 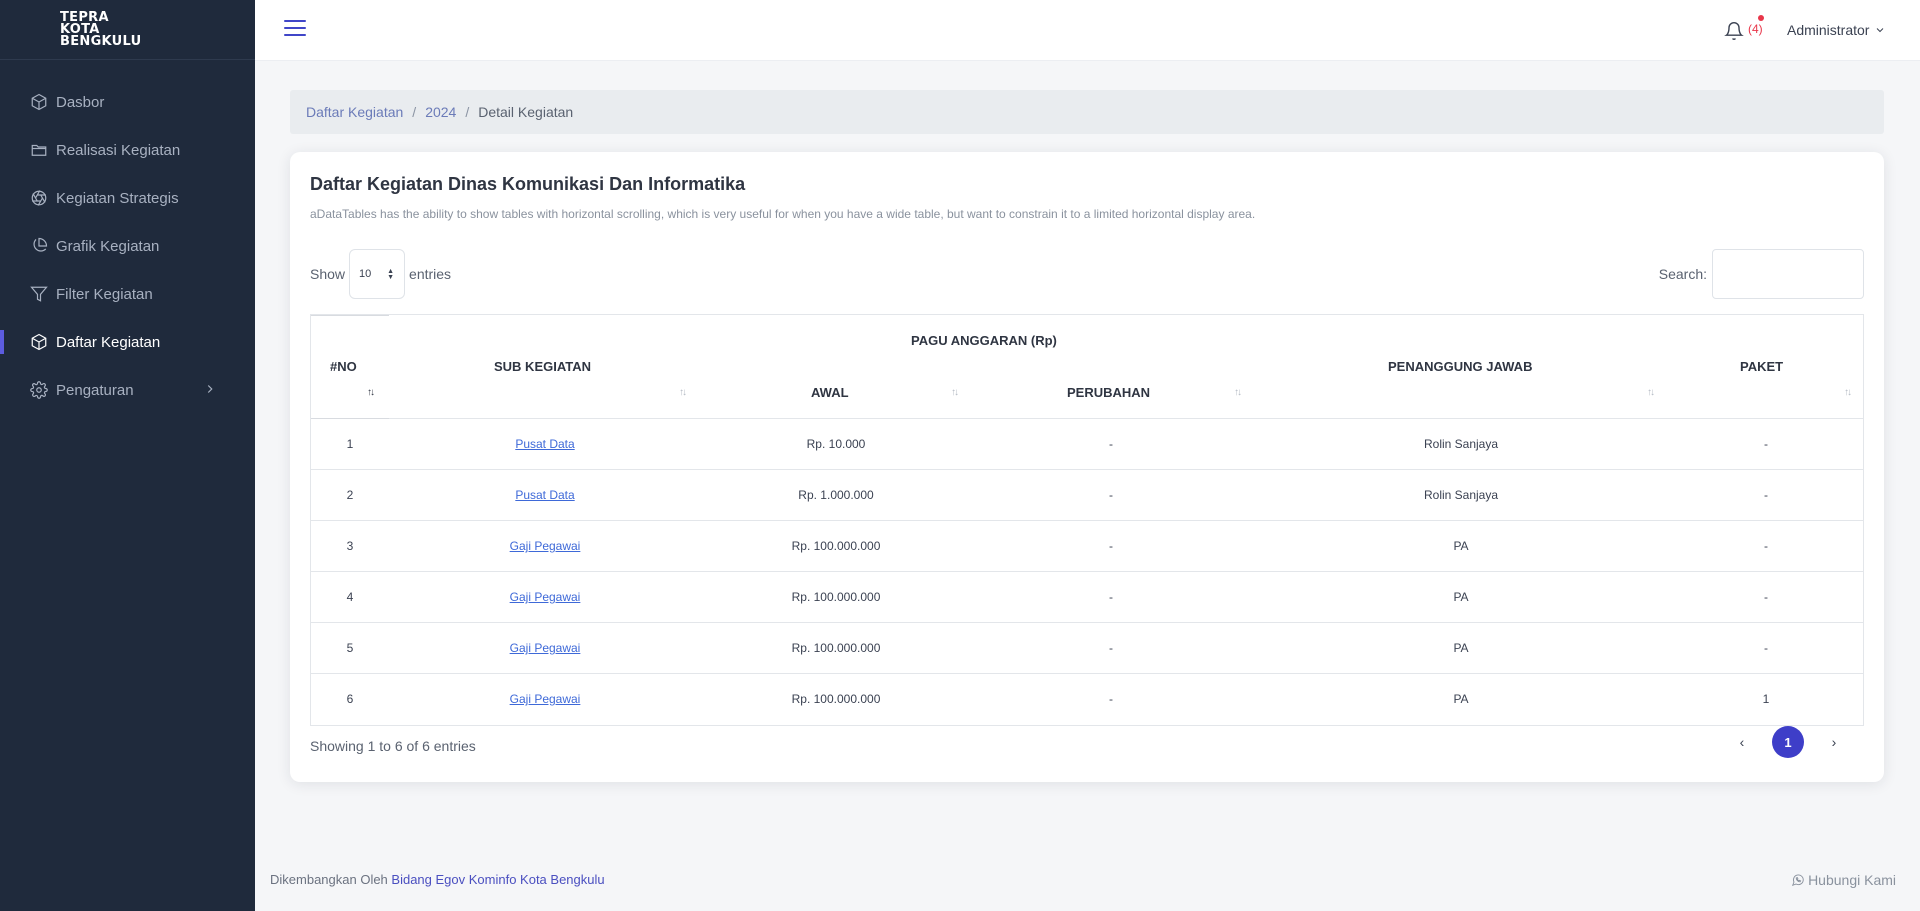 I want to click on cell-no: 1, so click(x=350, y=444).